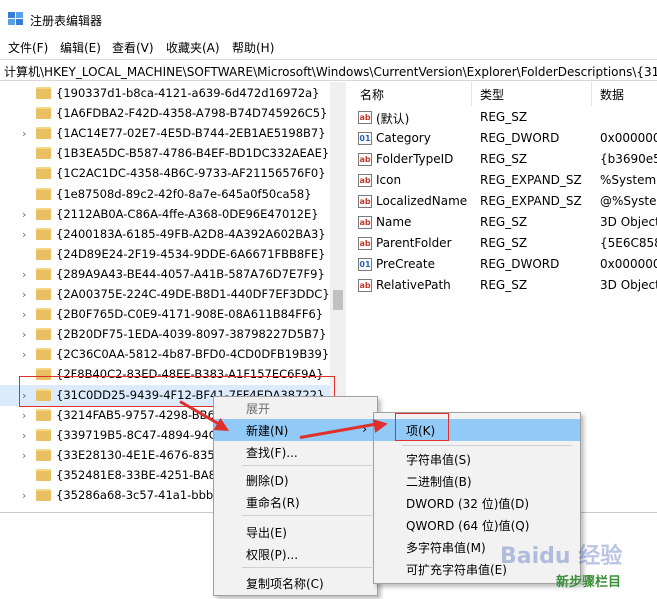 The height and width of the screenshot is (599, 657). I want to click on submenu-item-string-value: 字符串值(S), so click(477, 459).